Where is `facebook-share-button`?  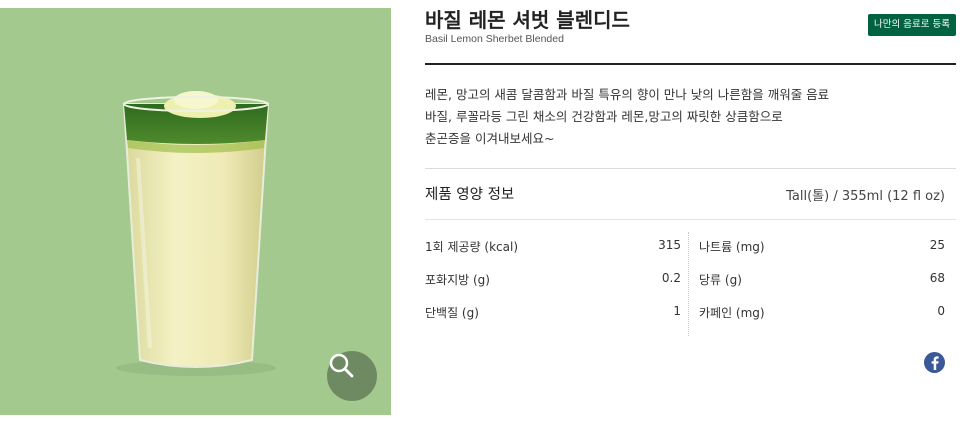
facebook-share-button is located at coordinates (934, 362).